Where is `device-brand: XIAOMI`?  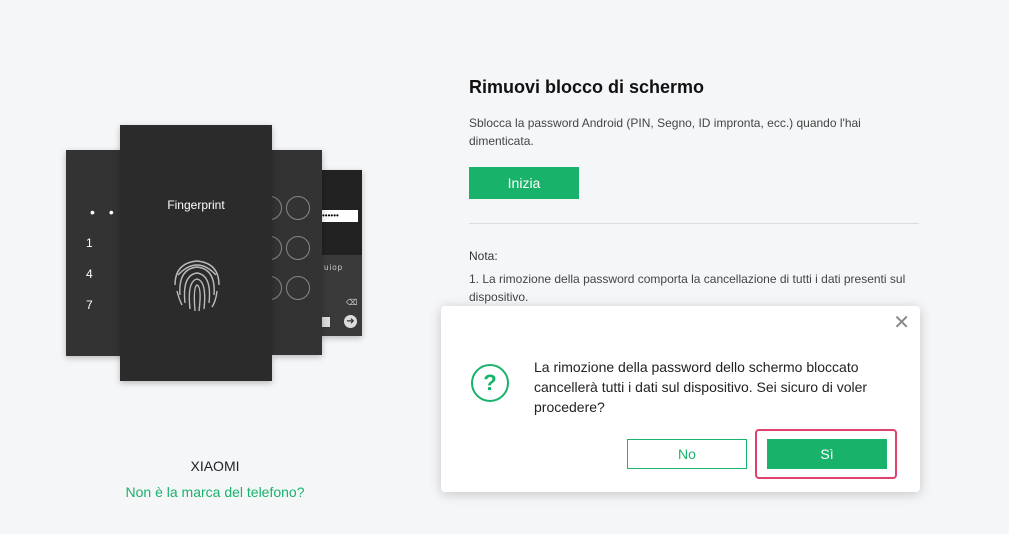
device-brand: XIAOMI is located at coordinates (215, 466).